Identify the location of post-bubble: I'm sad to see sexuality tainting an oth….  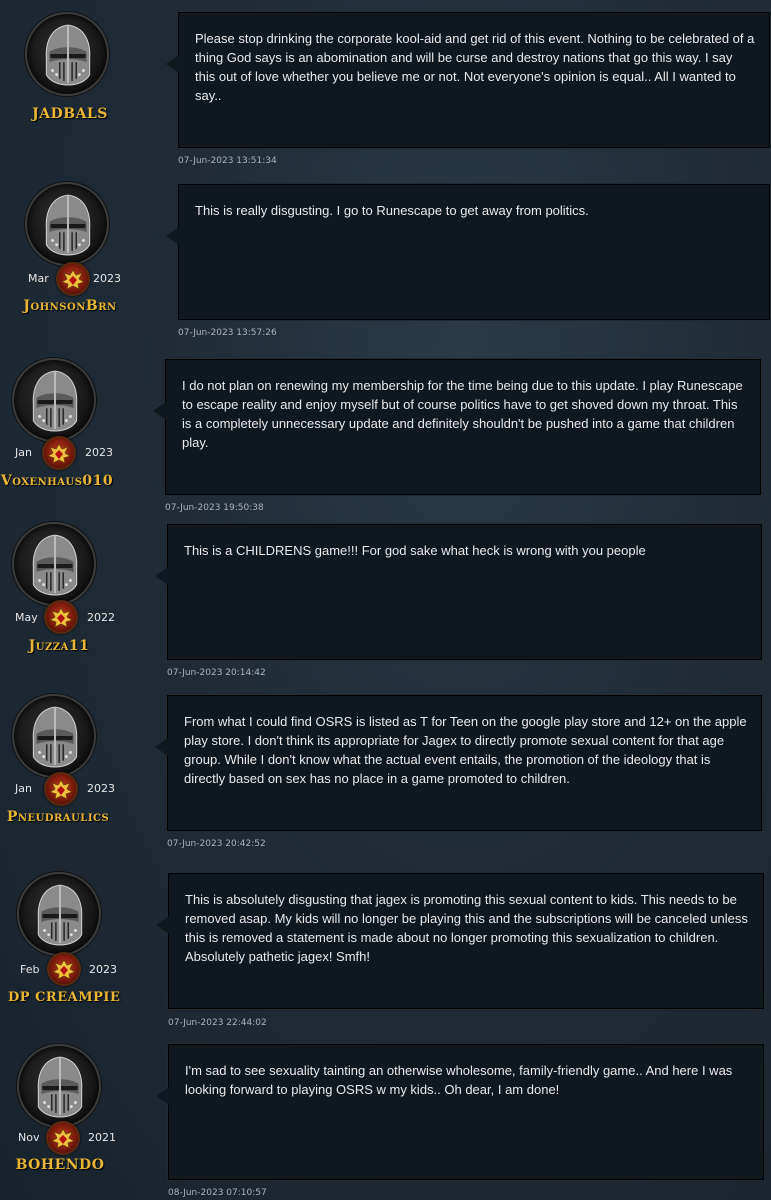
(460, 1112).